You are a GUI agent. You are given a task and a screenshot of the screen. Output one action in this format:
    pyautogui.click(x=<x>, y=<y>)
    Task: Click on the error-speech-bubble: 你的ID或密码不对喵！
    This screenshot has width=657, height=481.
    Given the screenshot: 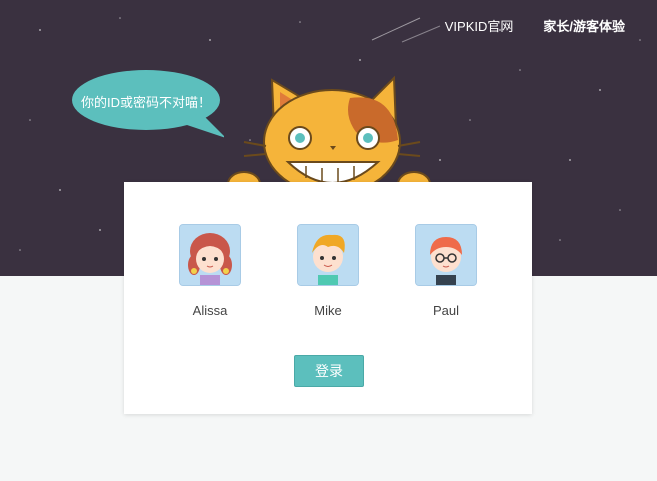 What is the action you would take?
    pyautogui.click(x=149, y=103)
    